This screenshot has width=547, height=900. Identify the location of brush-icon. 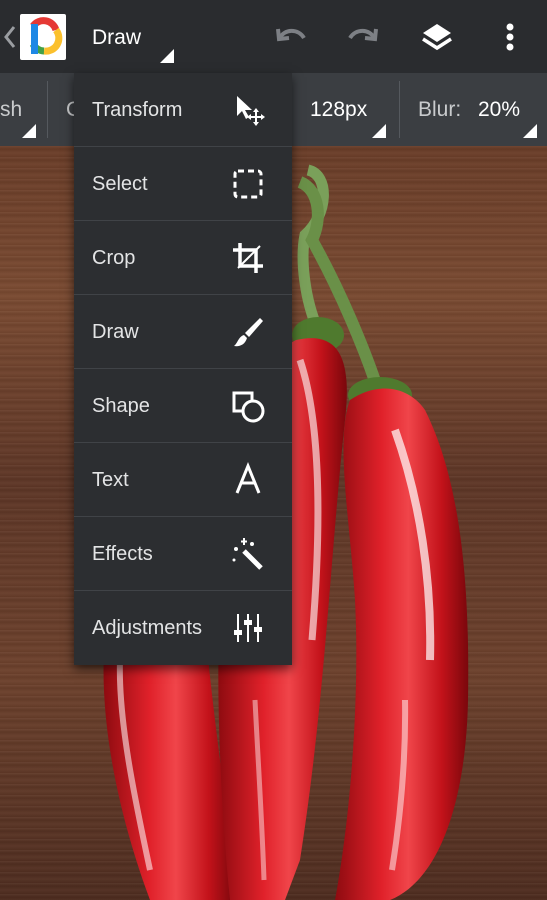
(248, 332).